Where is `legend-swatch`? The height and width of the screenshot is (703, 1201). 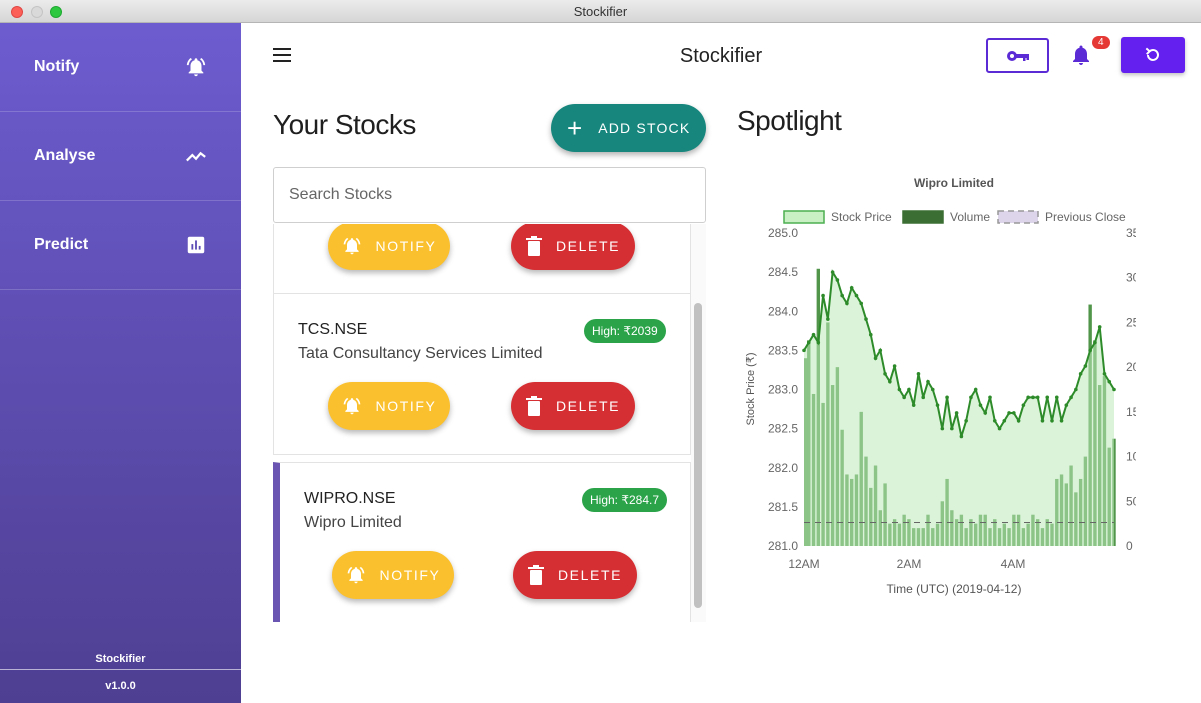 legend-swatch is located at coordinates (1018, 217).